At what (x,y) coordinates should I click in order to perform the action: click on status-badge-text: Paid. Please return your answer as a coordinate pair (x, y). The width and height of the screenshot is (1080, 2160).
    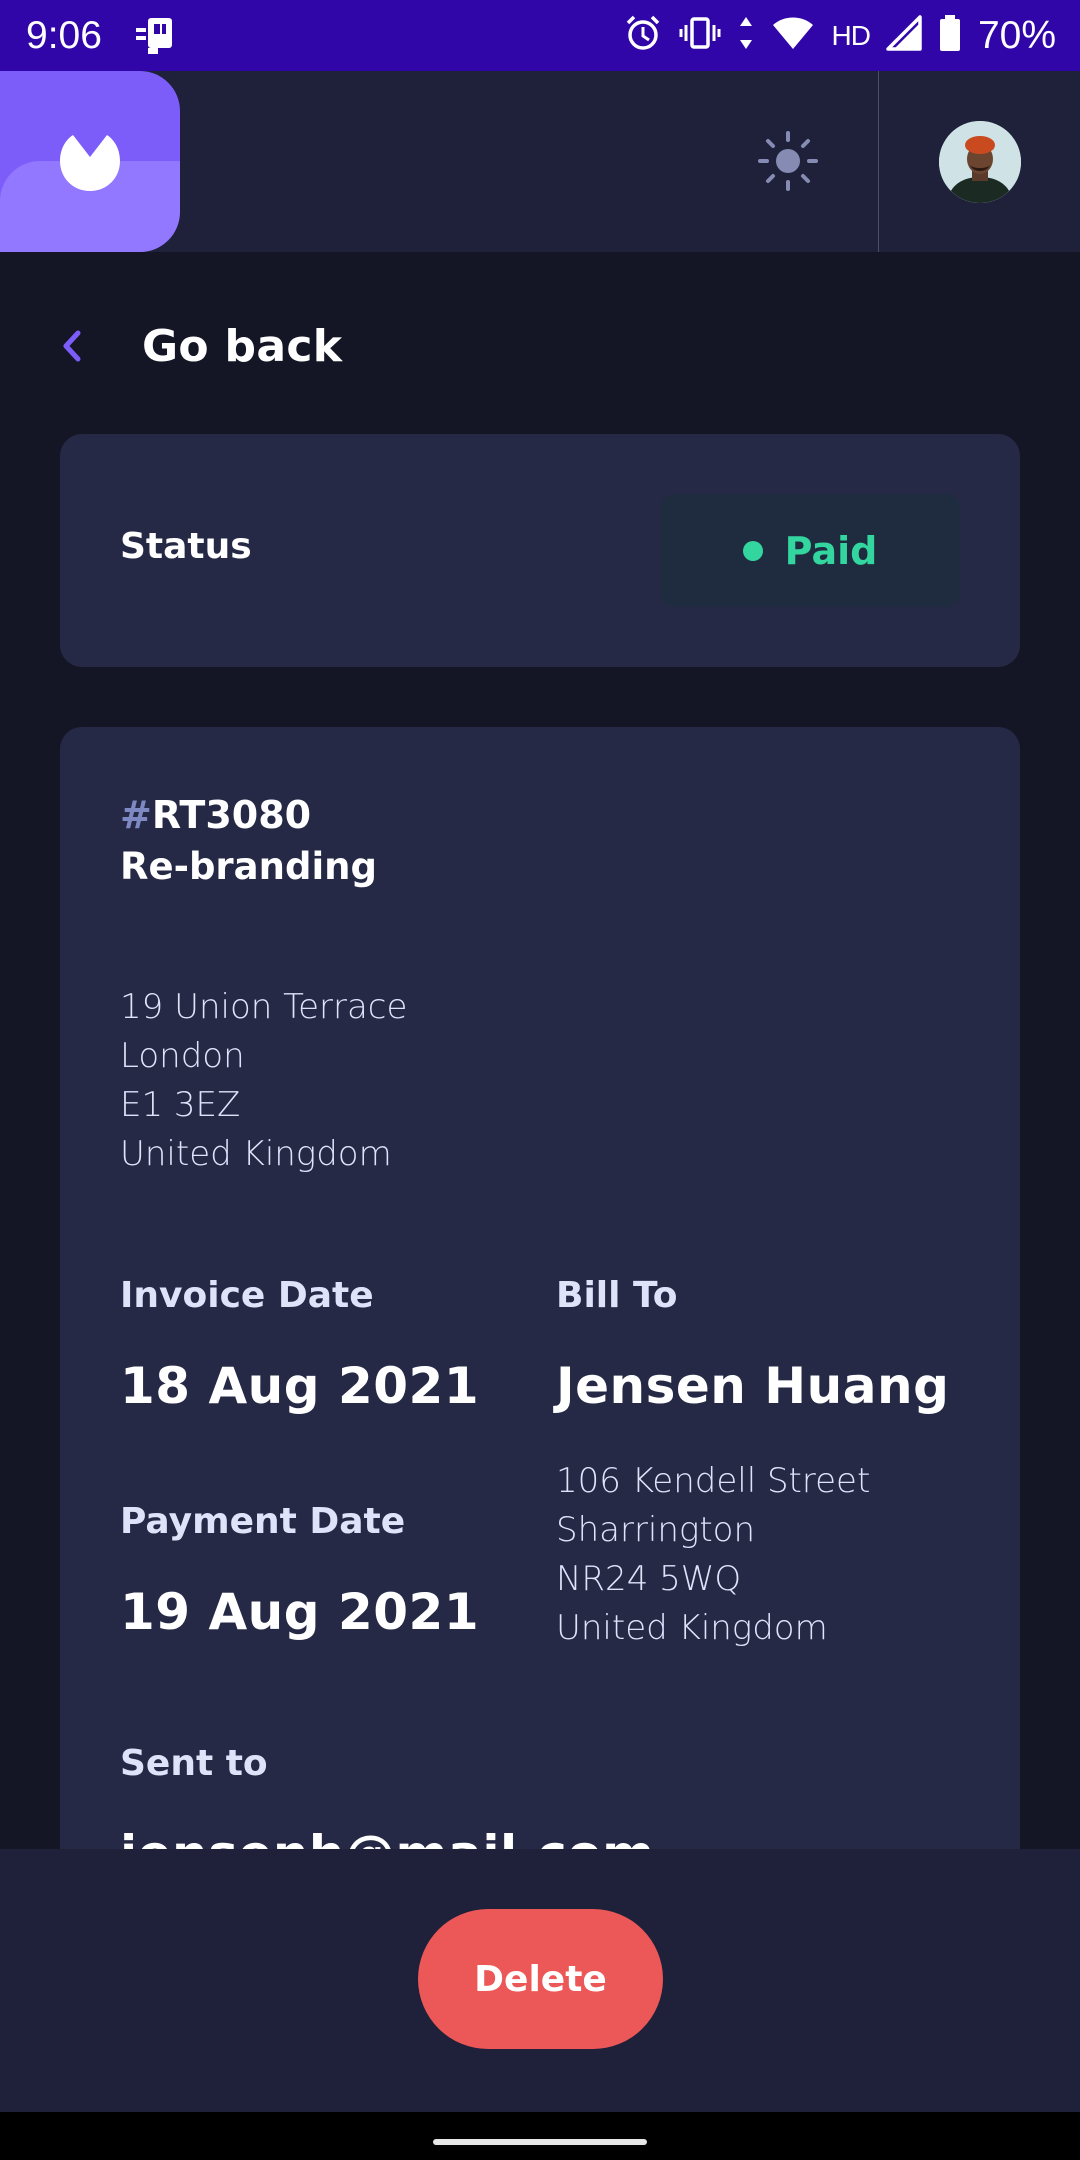
    Looking at the image, I should click on (831, 550).